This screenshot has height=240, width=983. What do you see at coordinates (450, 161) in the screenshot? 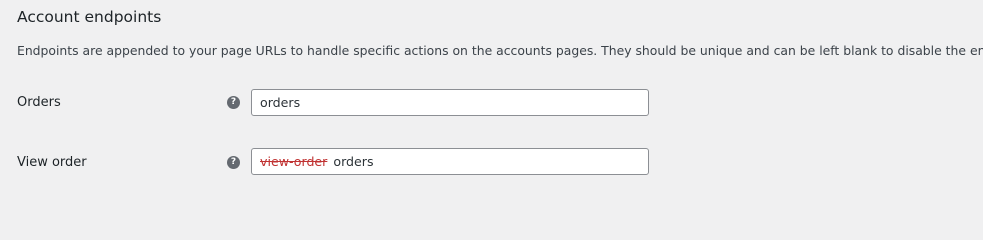
I see `view-order-endpoint-input: view-order orders` at bounding box center [450, 161].